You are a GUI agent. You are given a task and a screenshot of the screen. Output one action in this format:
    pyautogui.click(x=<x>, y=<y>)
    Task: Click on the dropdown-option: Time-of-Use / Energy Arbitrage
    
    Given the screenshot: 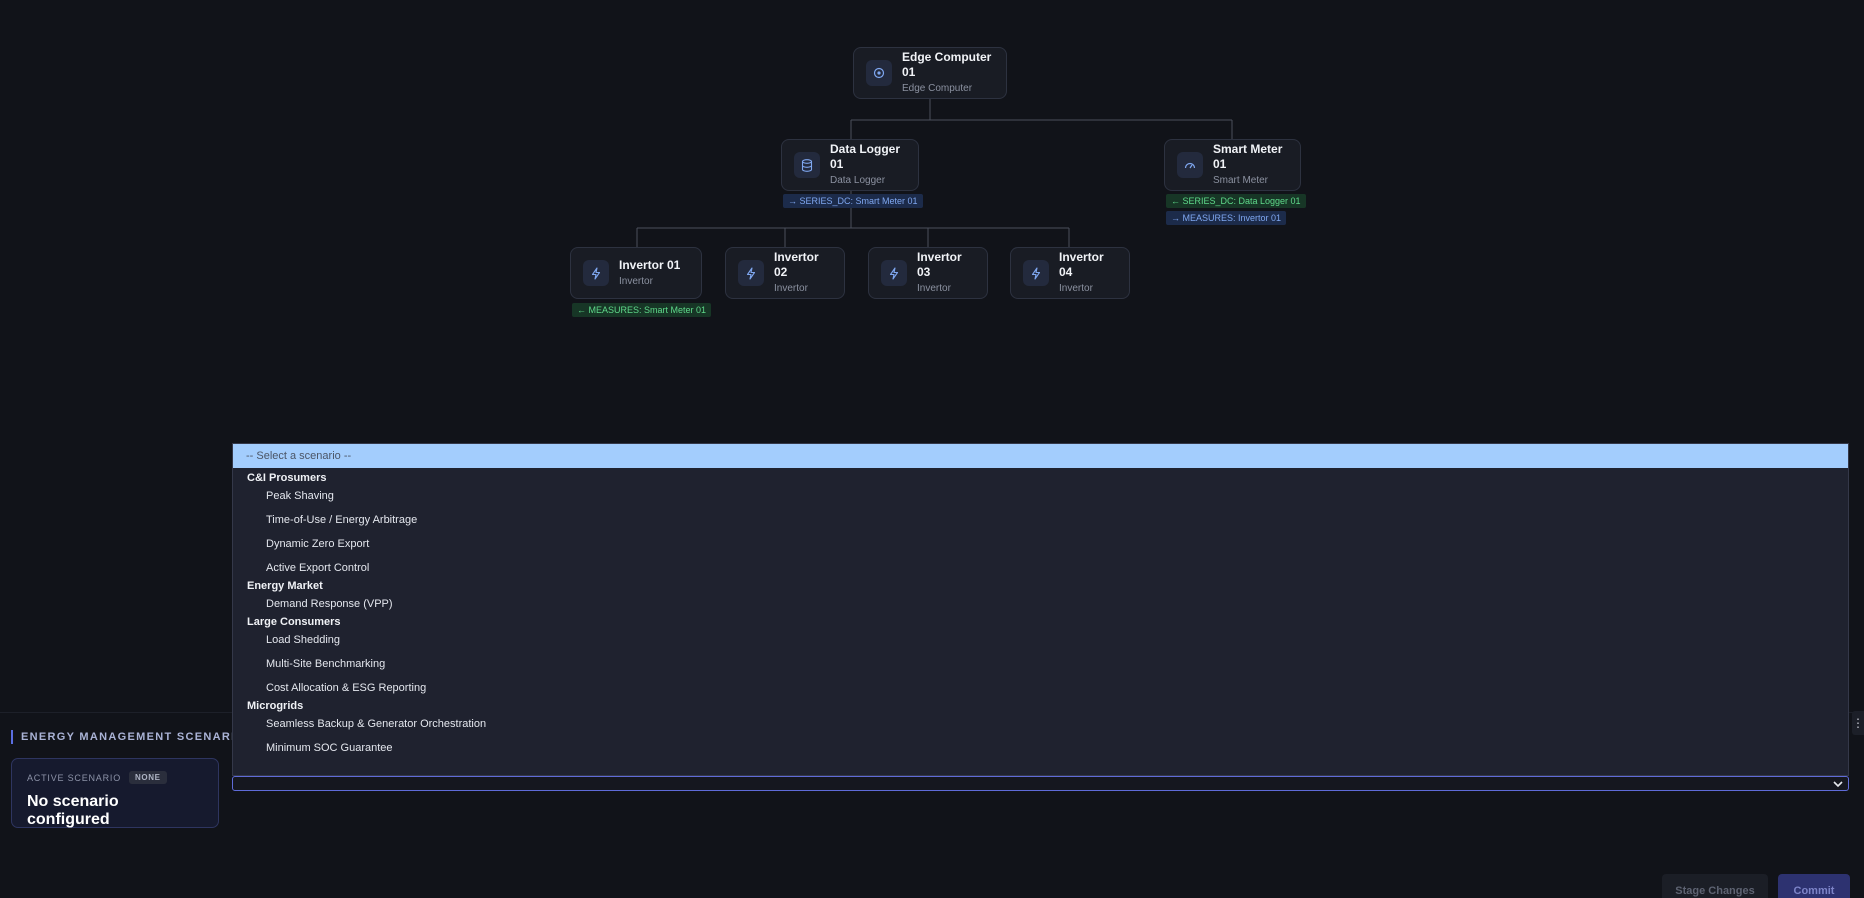 What is the action you would take?
    pyautogui.click(x=1040, y=523)
    